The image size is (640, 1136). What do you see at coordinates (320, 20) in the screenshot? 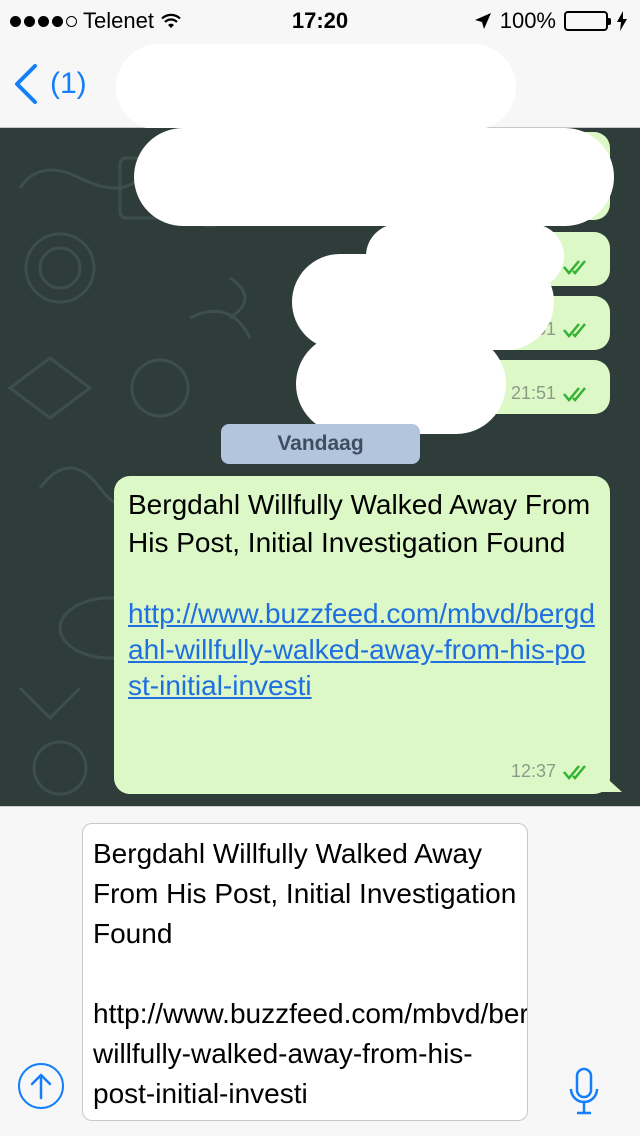
I see `status-bar: Telenet 17:20 100%` at bounding box center [320, 20].